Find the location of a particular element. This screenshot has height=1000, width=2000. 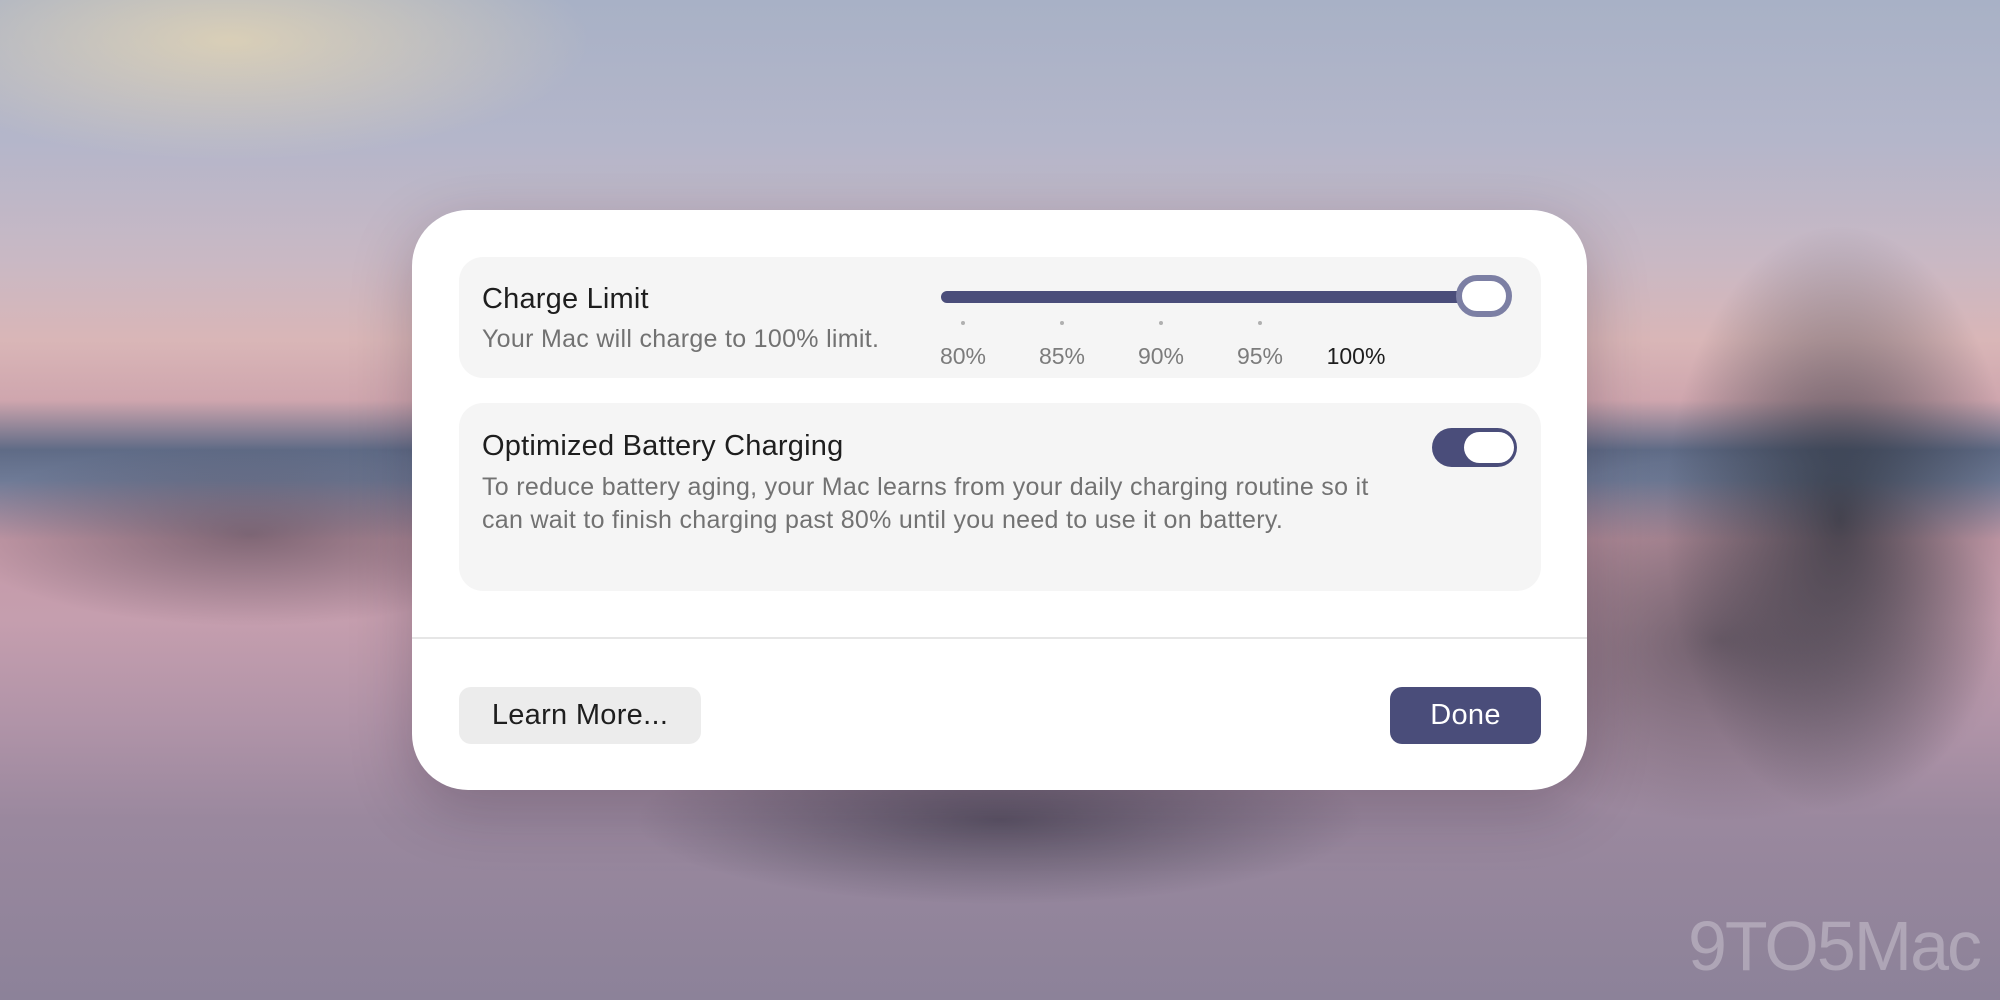

charge-limit-title: Charge Limit is located at coordinates (565, 299).